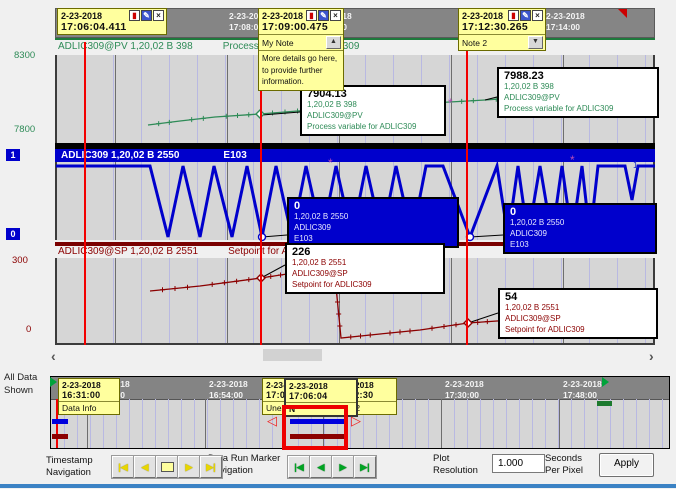 This screenshot has height=489, width=676. What do you see at coordinates (167, 467) in the screenshot?
I see `timestamp-nav-note-button` at bounding box center [167, 467].